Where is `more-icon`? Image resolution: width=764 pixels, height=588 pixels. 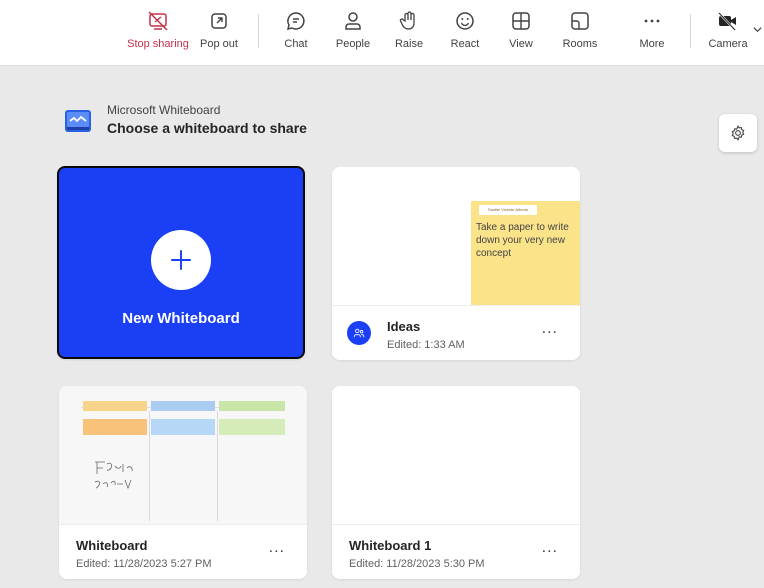 more-icon is located at coordinates (652, 21).